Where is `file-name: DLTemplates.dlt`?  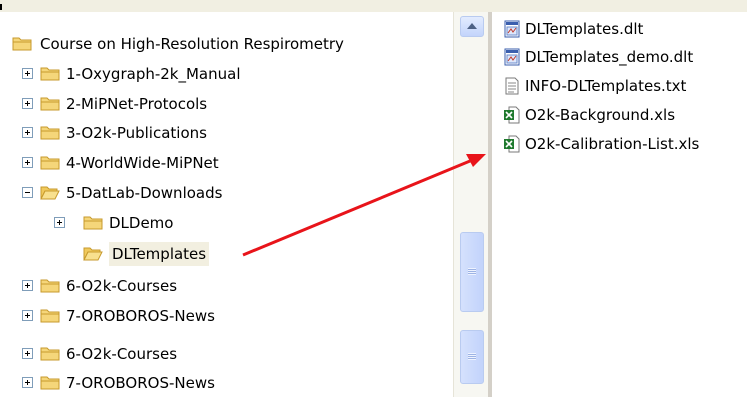 file-name: DLTemplates.dlt is located at coordinates (584, 29).